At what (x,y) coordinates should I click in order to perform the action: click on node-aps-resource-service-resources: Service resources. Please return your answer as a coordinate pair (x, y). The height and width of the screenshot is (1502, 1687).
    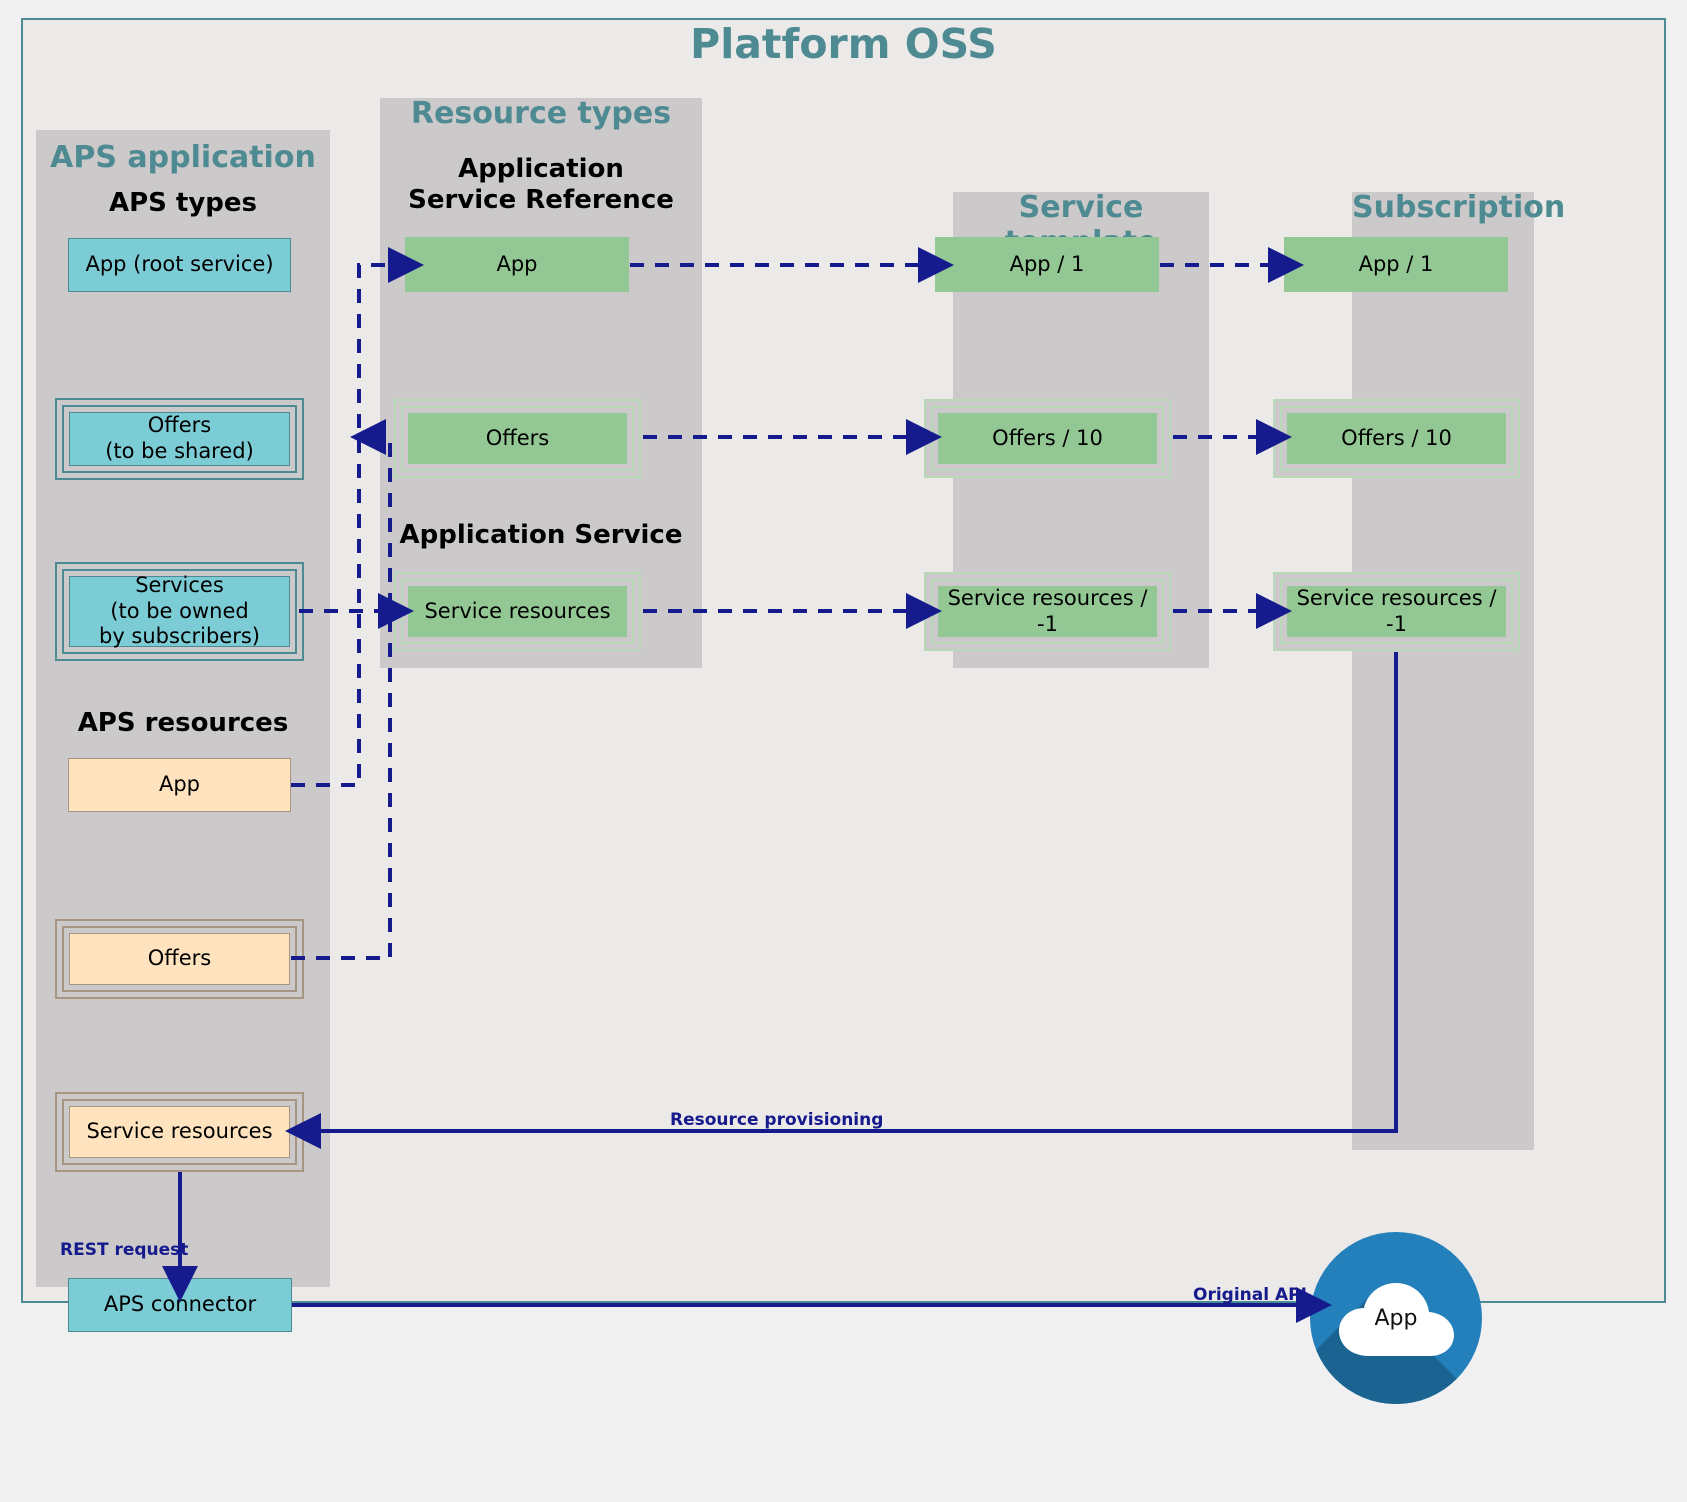
    Looking at the image, I should click on (179, 1132).